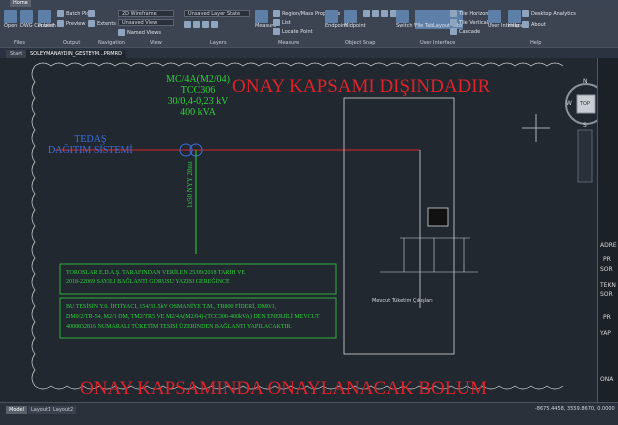 This screenshot has height=425, width=618. What do you see at coordinates (198, 79) in the screenshot?
I see `transformer-line-1: MC/4A(M2/04)` at bounding box center [198, 79].